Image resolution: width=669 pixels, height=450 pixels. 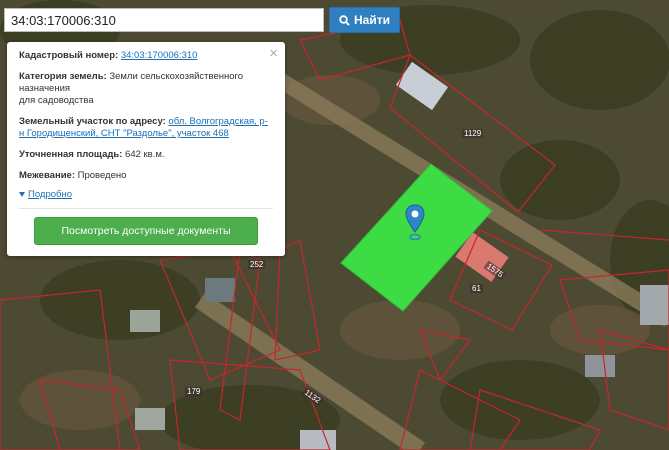 I want to click on category-label: Категория земель:, so click(x=63, y=76).